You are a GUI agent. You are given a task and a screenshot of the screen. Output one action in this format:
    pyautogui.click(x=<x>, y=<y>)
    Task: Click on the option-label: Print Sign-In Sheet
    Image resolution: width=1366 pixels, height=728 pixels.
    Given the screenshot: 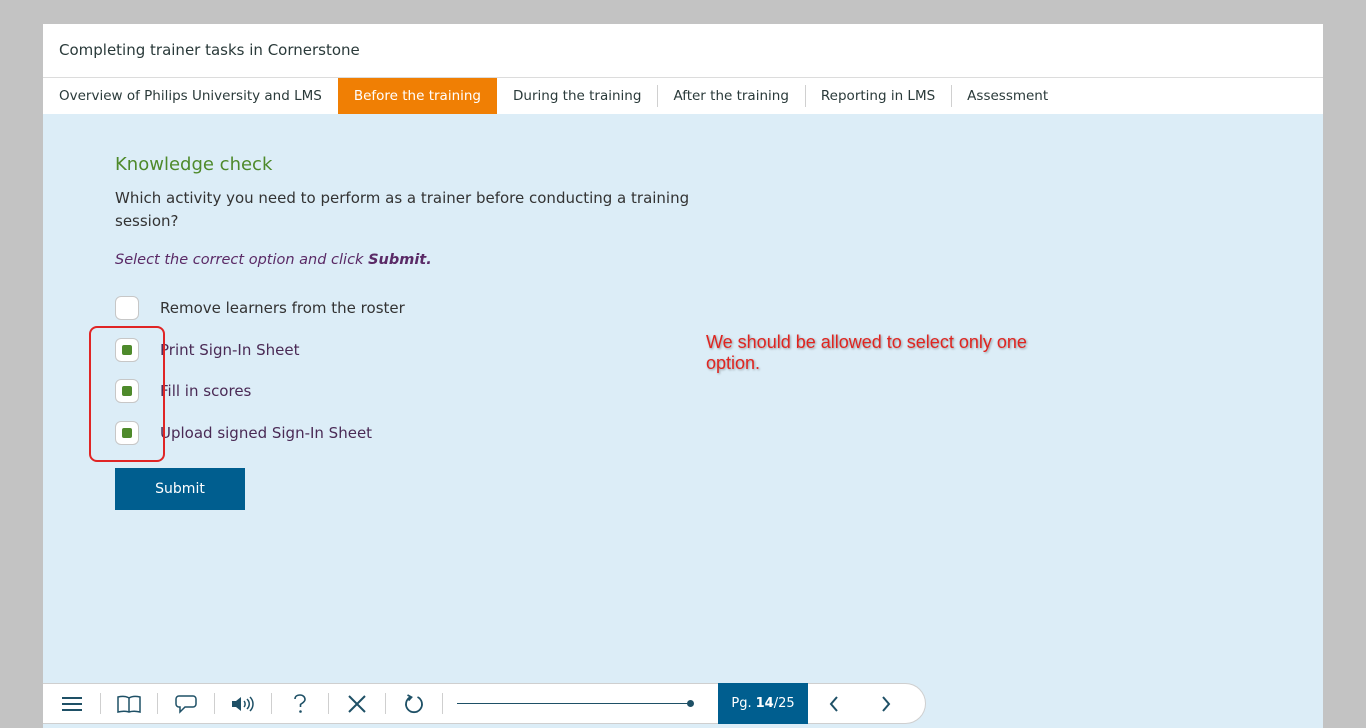 What is the action you would take?
    pyautogui.click(x=230, y=350)
    